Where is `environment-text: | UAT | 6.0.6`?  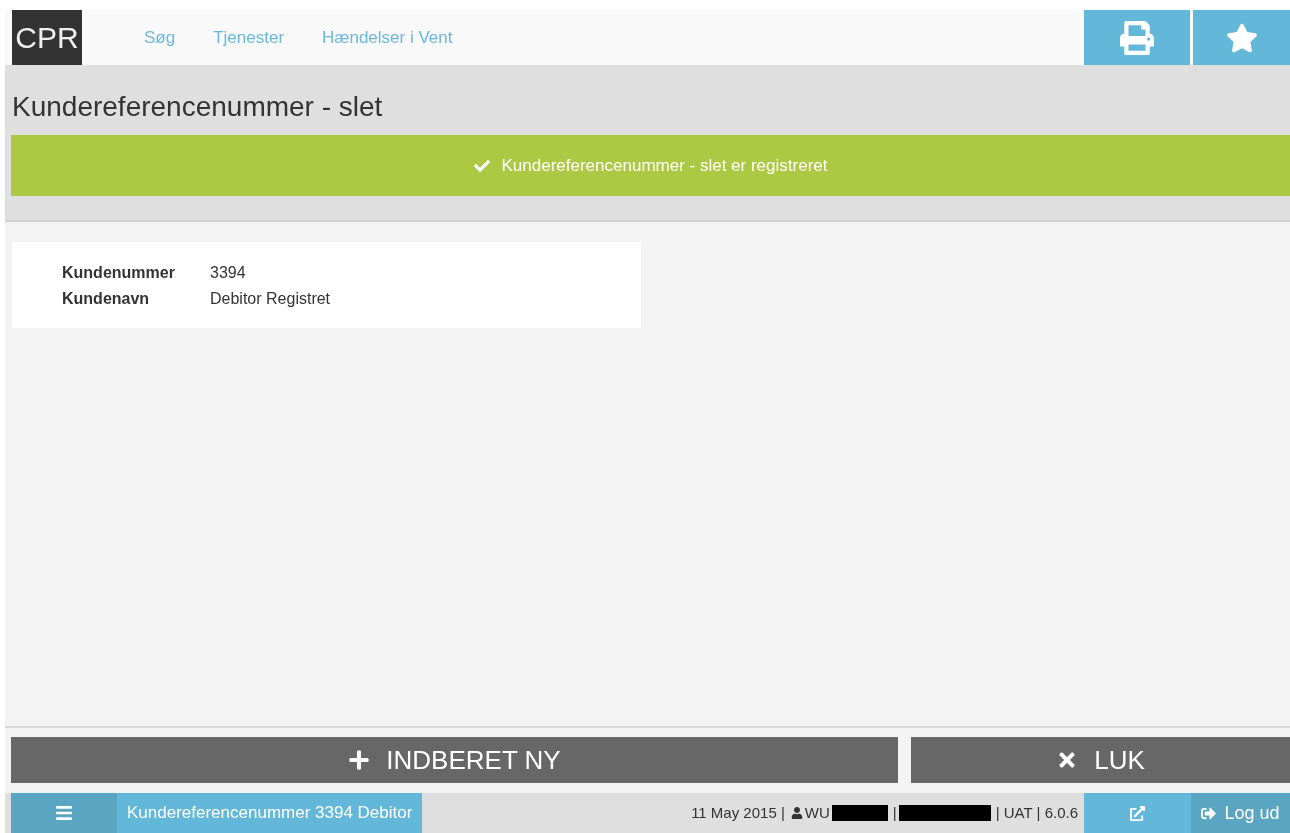 environment-text: | UAT | 6.0.6 is located at coordinates (1036, 812).